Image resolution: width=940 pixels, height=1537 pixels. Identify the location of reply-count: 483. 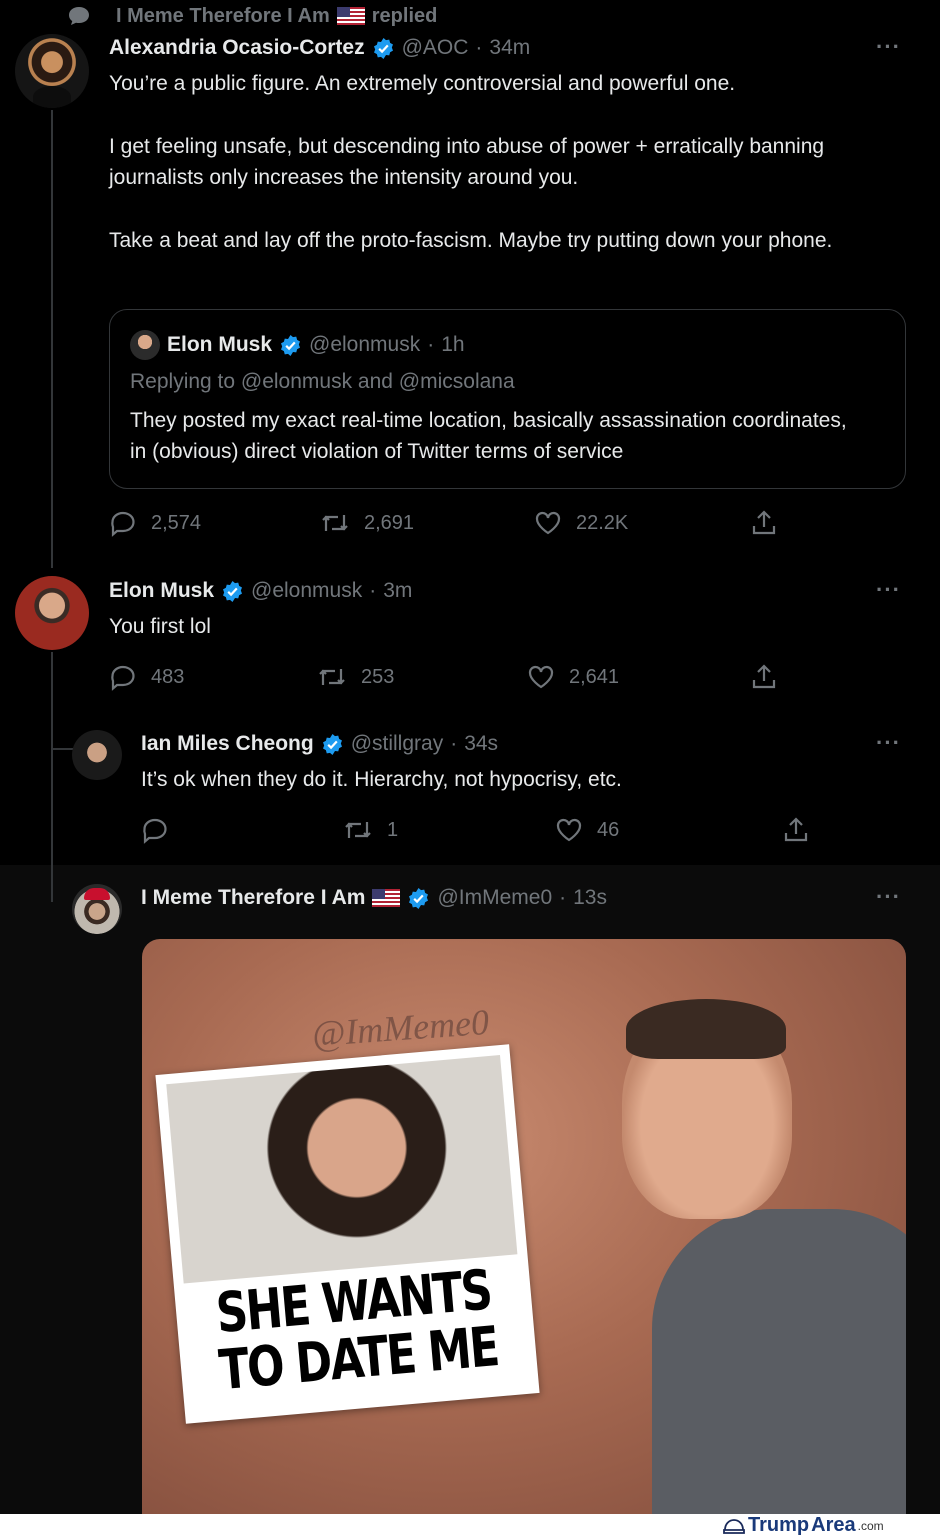
(168, 676).